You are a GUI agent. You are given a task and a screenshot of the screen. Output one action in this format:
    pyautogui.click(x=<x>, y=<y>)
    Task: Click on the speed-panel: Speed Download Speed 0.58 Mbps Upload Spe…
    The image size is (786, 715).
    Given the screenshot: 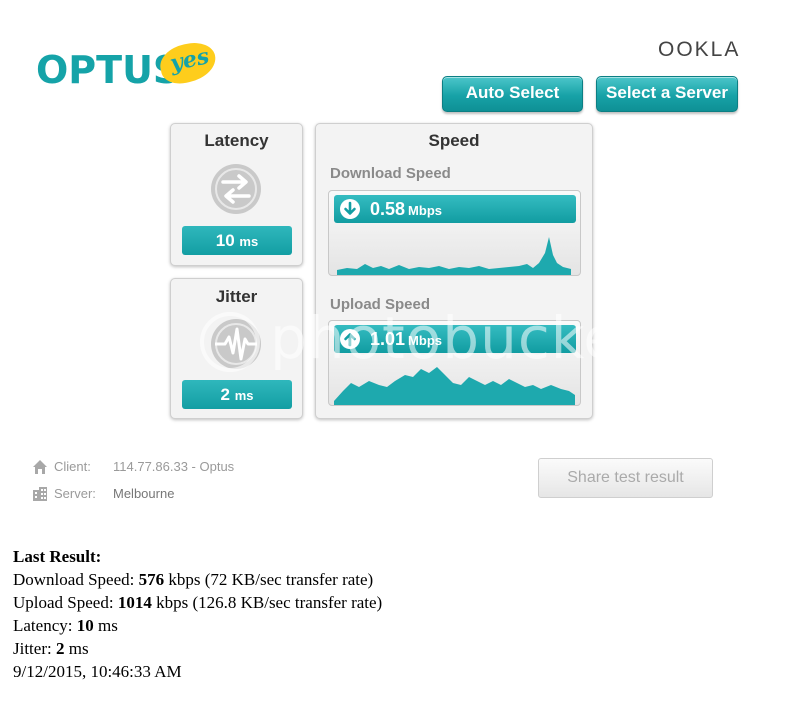 What is the action you would take?
    pyautogui.click(x=454, y=271)
    